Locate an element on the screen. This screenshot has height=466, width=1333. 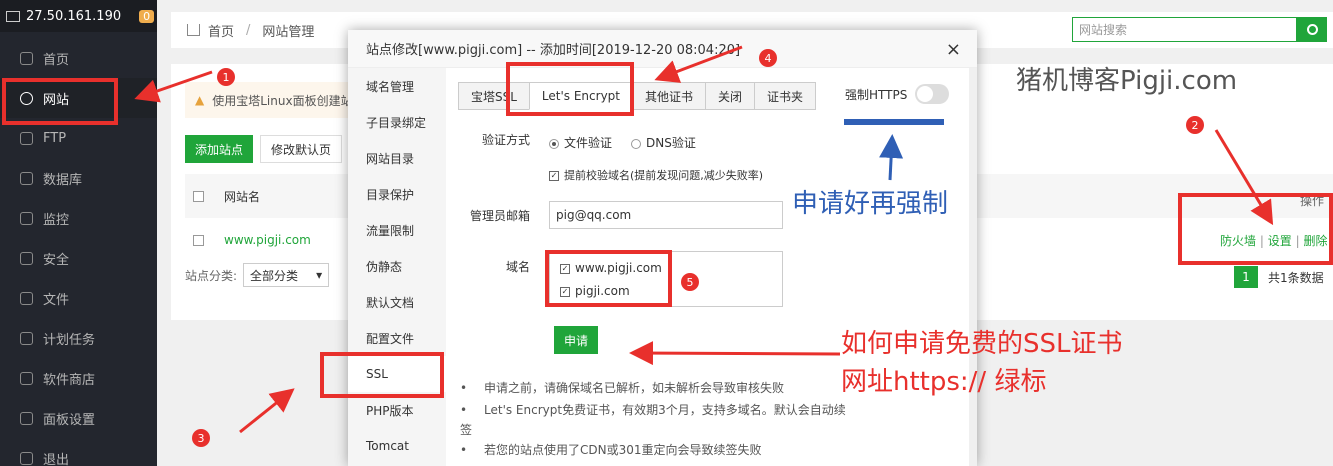
breadcrumb-current: 网站管理 is located at coordinates (288, 32).